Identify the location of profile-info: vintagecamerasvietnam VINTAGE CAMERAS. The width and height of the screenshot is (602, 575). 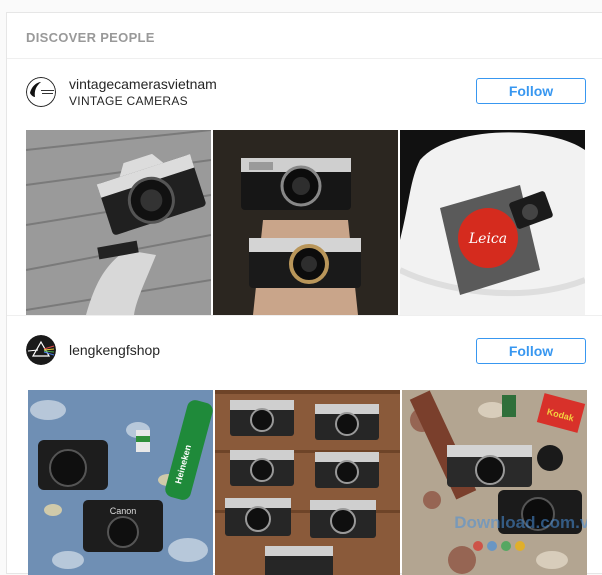
(121, 92).